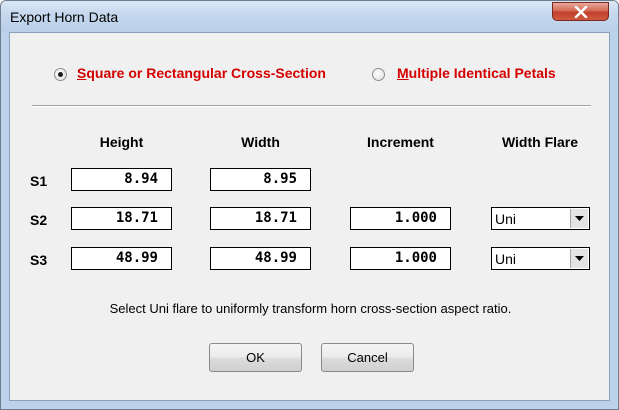  What do you see at coordinates (39, 220) in the screenshot?
I see `row-label-s2: S2` at bounding box center [39, 220].